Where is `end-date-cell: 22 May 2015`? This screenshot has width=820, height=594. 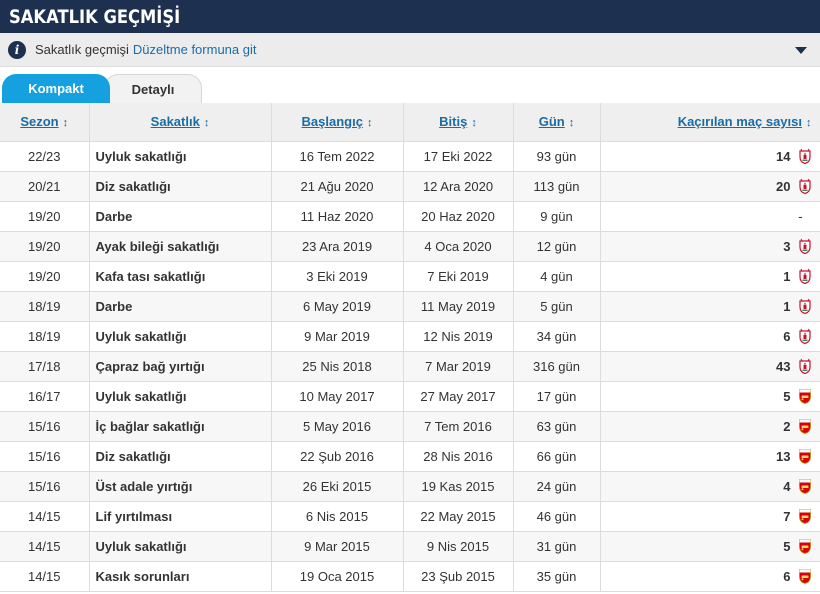
end-date-cell: 22 May 2015 is located at coordinates (458, 516).